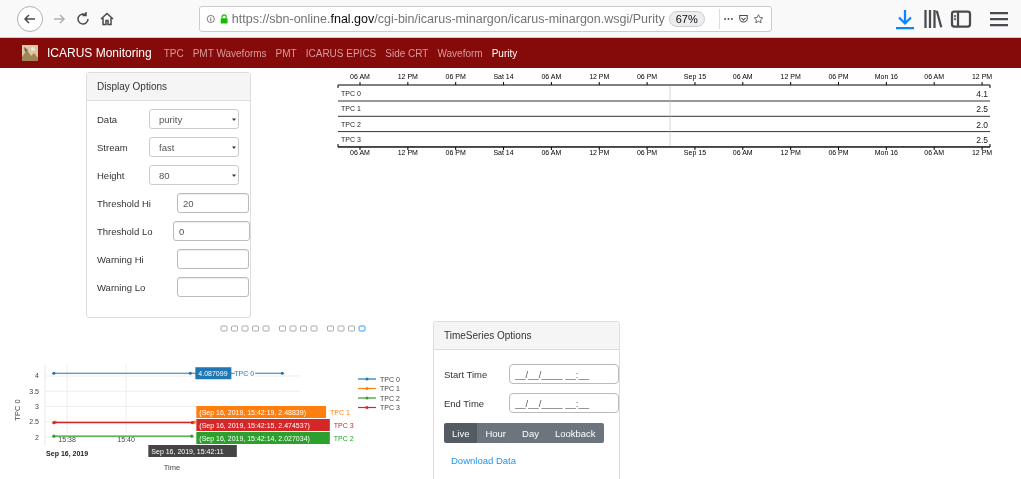  I want to click on field-label: Height, so click(111, 175).